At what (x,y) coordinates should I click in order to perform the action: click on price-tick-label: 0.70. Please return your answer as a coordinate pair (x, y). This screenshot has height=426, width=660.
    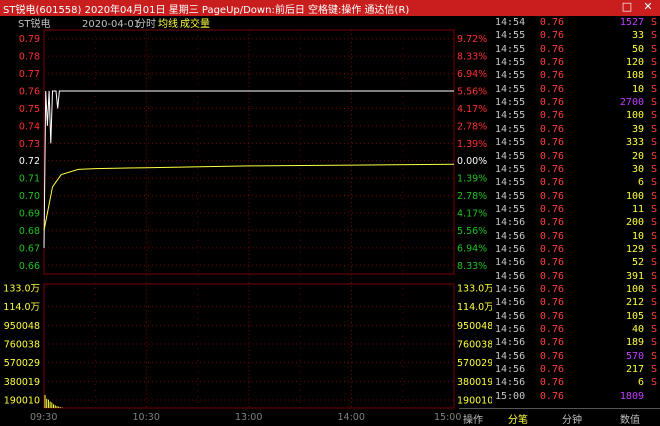
    Looking at the image, I should click on (29, 196).